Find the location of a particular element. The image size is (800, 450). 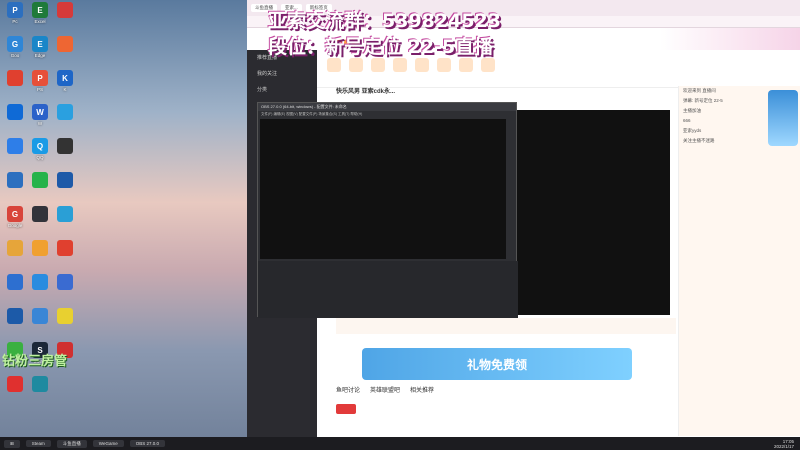

desktop-app-icon: WW is located at coordinates (40, 118).